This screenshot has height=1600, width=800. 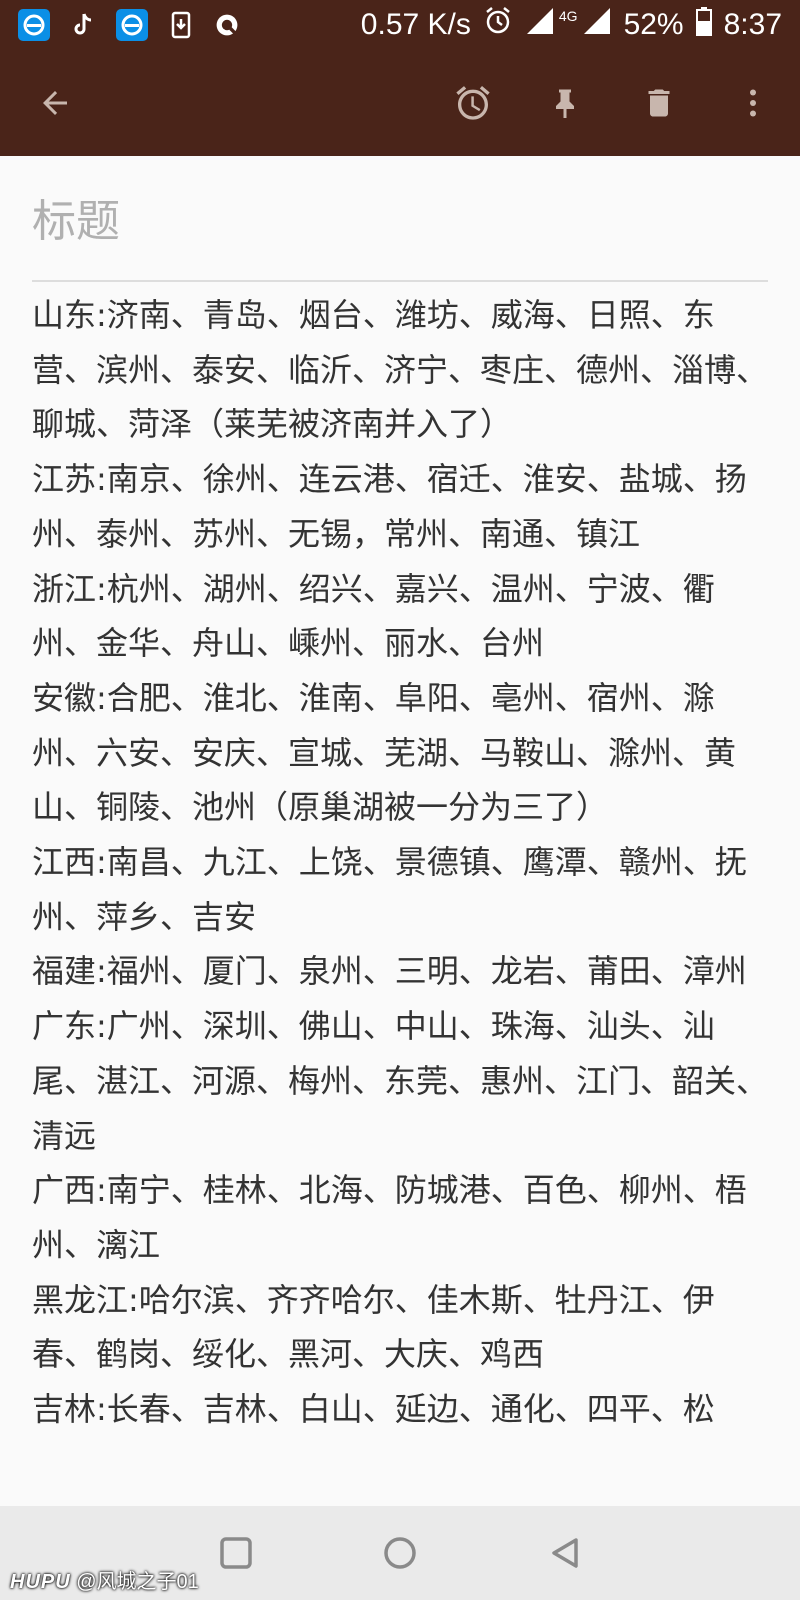 I want to click on network-type: 4G, so click(x=568, y=16).